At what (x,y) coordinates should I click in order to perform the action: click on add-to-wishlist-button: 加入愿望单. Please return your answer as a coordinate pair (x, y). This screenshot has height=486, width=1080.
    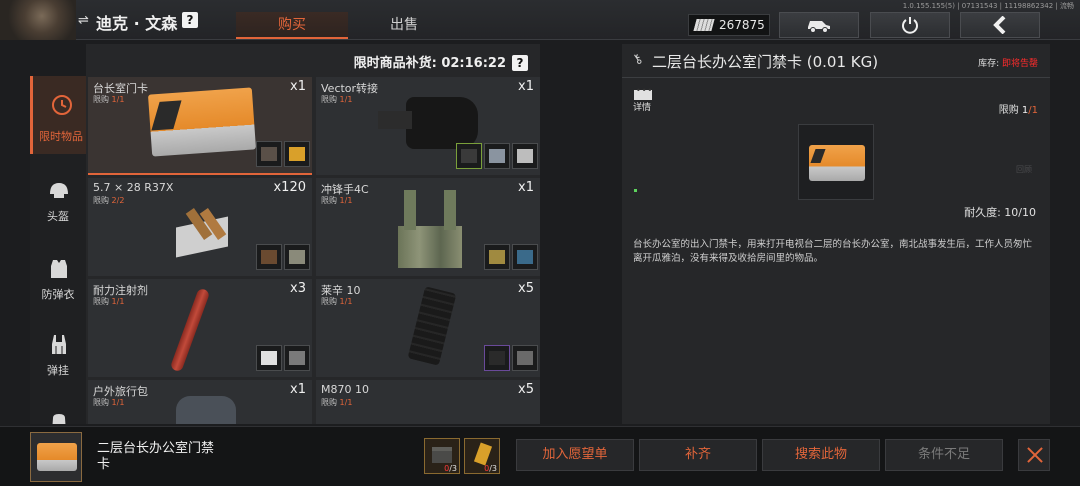
    Looking at the image, I should click on (575, 455).